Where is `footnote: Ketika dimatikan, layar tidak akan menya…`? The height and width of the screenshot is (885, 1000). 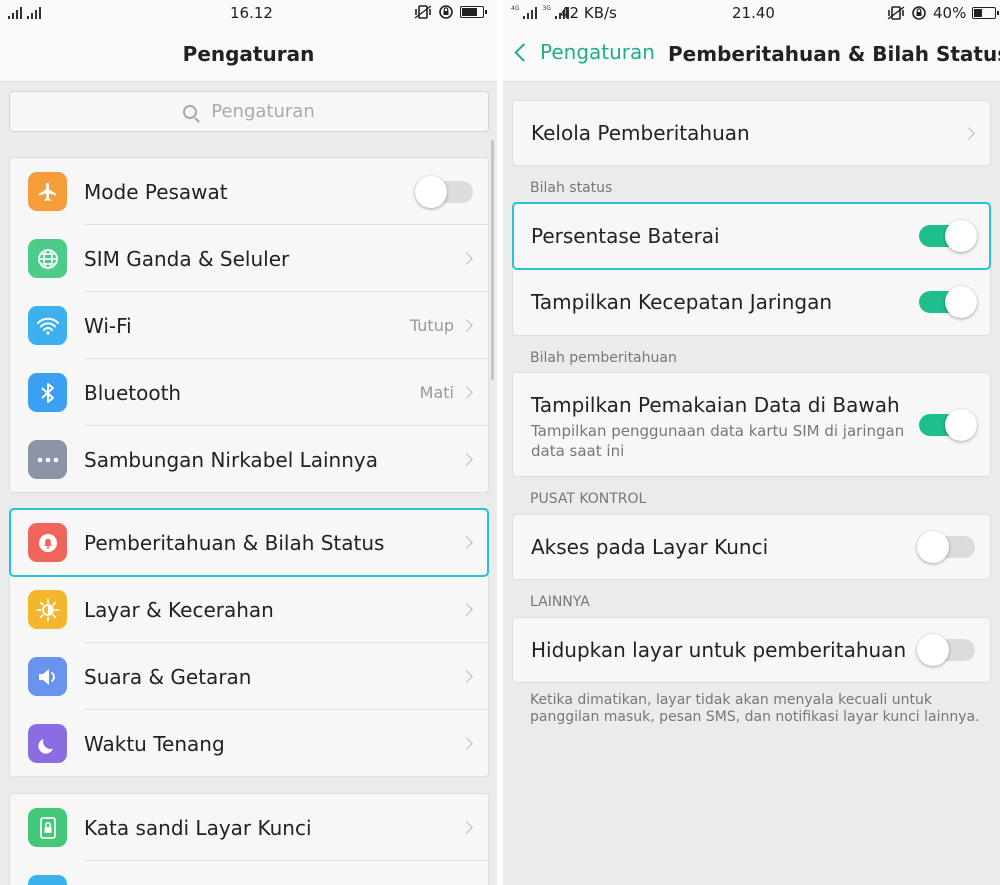
footnote: Ketika dimatikan, layar tidak akan menya… is located at coordinates (755, 708).